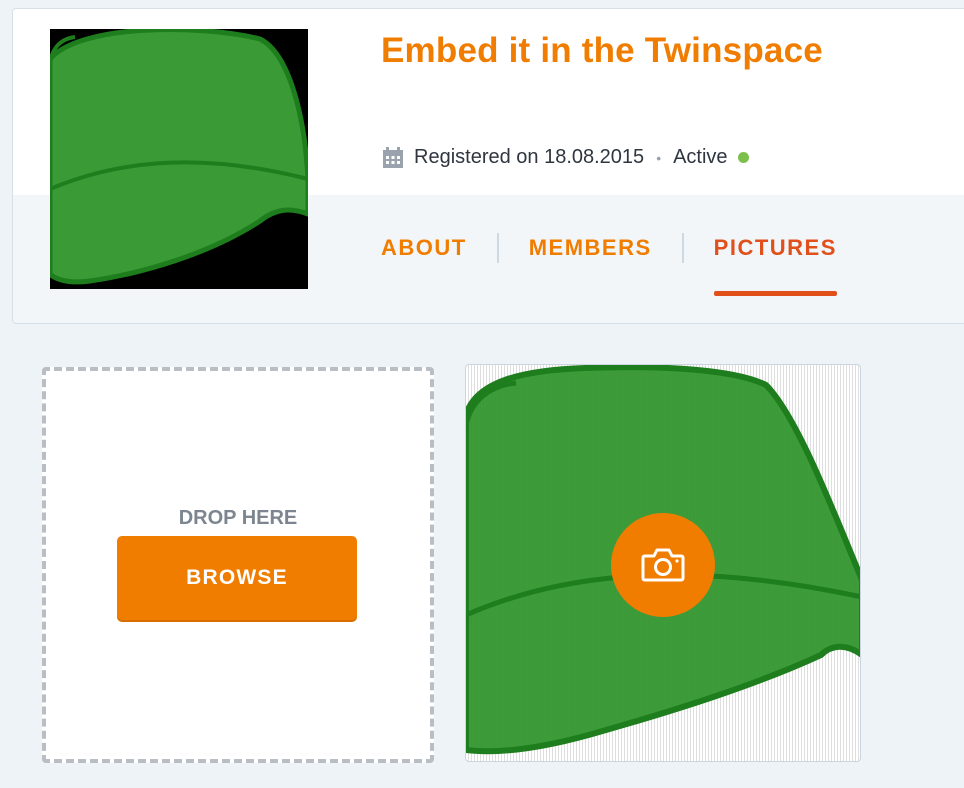 This screenshot has height=788, width=964. I want to click on status-indicator, so click(743, 157).